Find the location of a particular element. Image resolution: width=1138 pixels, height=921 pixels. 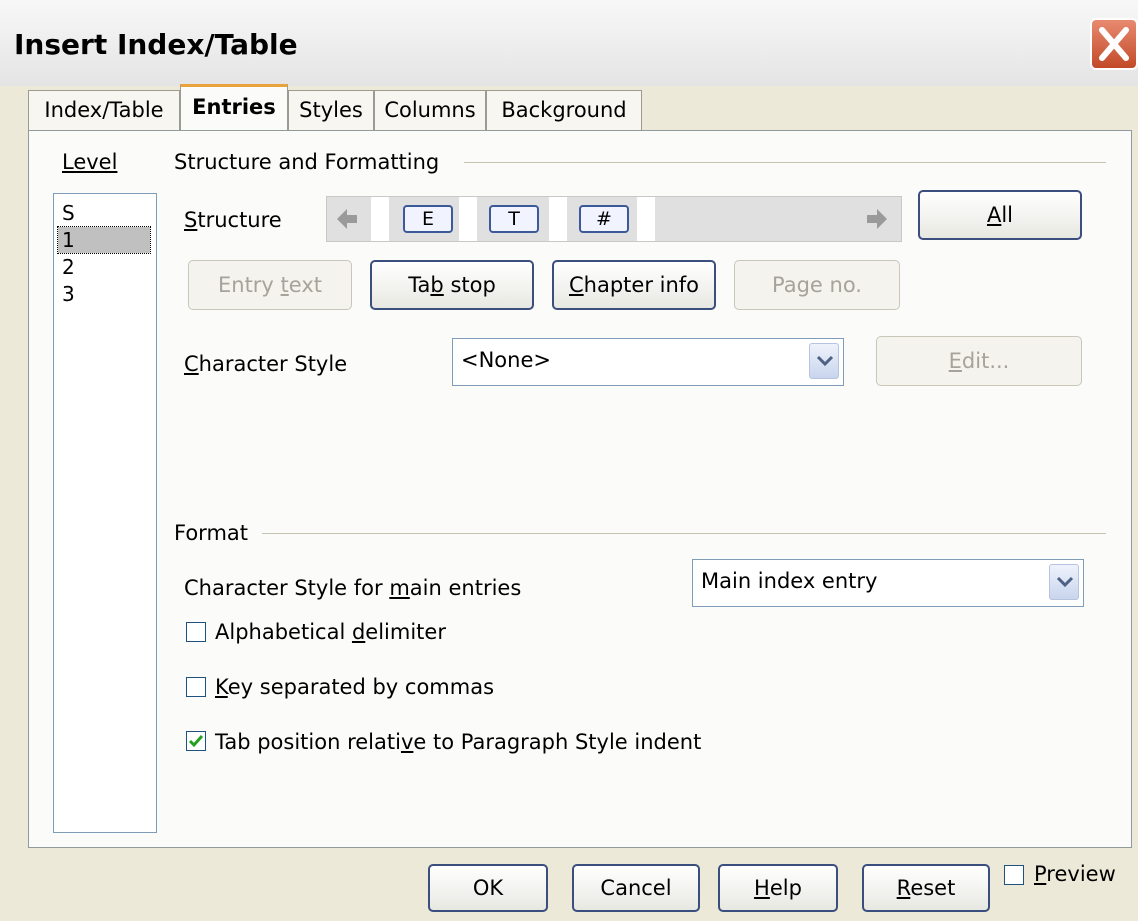

token-page-number: # is located at coordinates (604, 219).